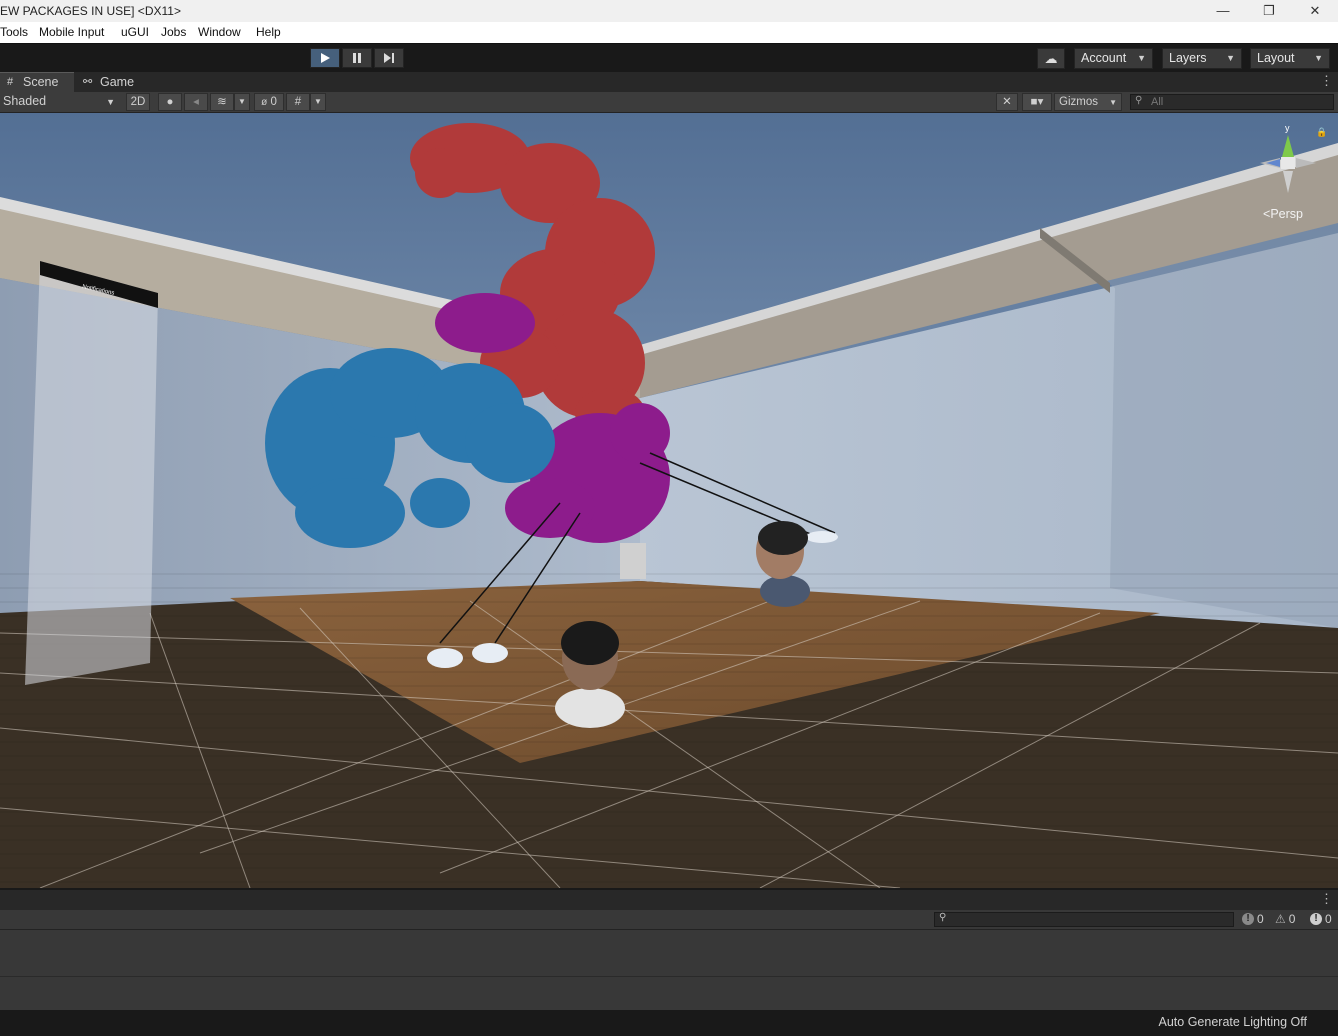  What do you see at coordinates (268, 32) in the screenshot?
I see `menu-help: Help` at bounding box center [268, 32].